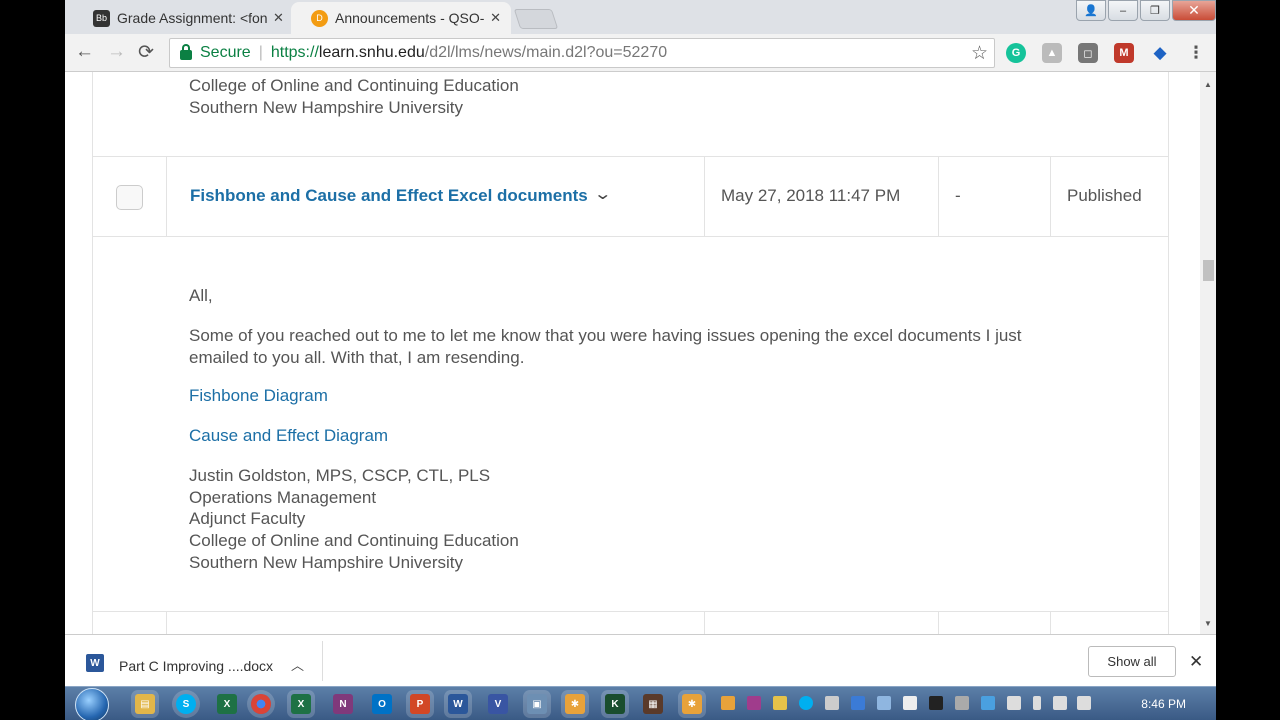 The image size is (1280, 720). What do you see at coordinates (1052, 53) in the screenshot?
I see `drive-extension-icon: ▲` at bounding box center [1052, 53].